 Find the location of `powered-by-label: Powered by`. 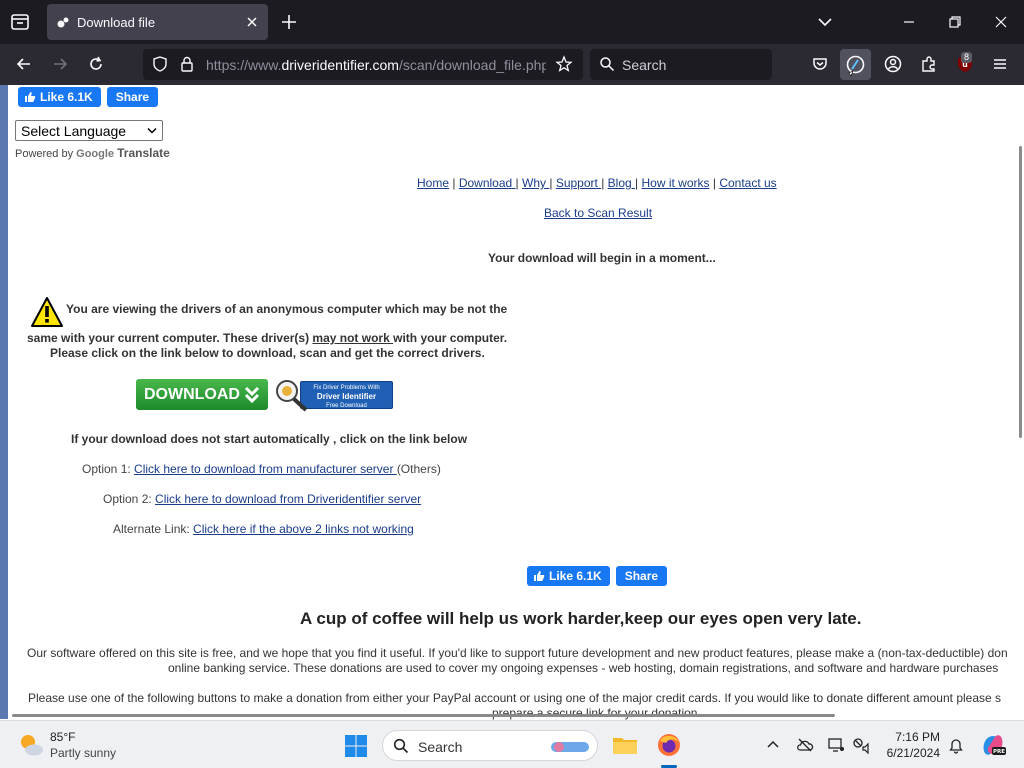

powered-by-label: Powered by is located at coordinates (44, 154).